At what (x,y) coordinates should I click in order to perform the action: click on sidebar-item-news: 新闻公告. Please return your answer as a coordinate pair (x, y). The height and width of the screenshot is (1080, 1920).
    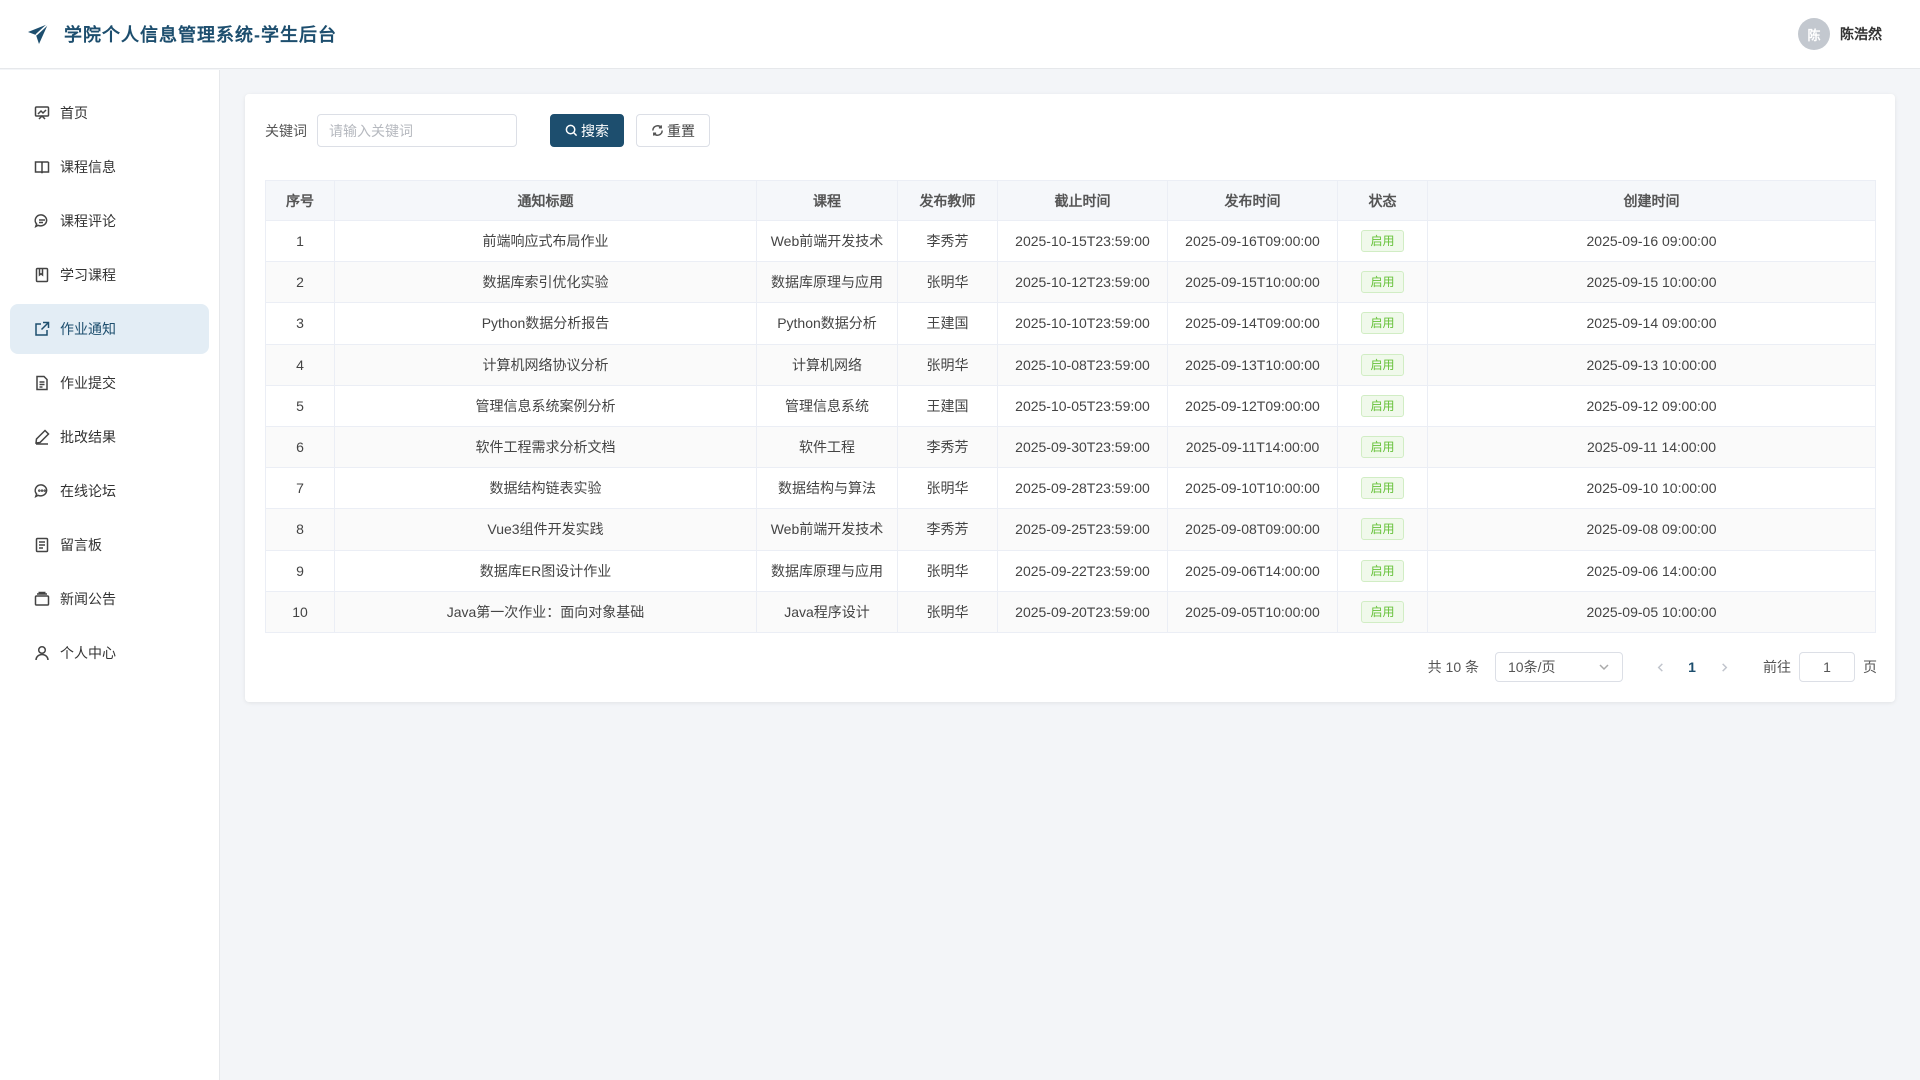
    Looking at the image, I should click on (109, 599).